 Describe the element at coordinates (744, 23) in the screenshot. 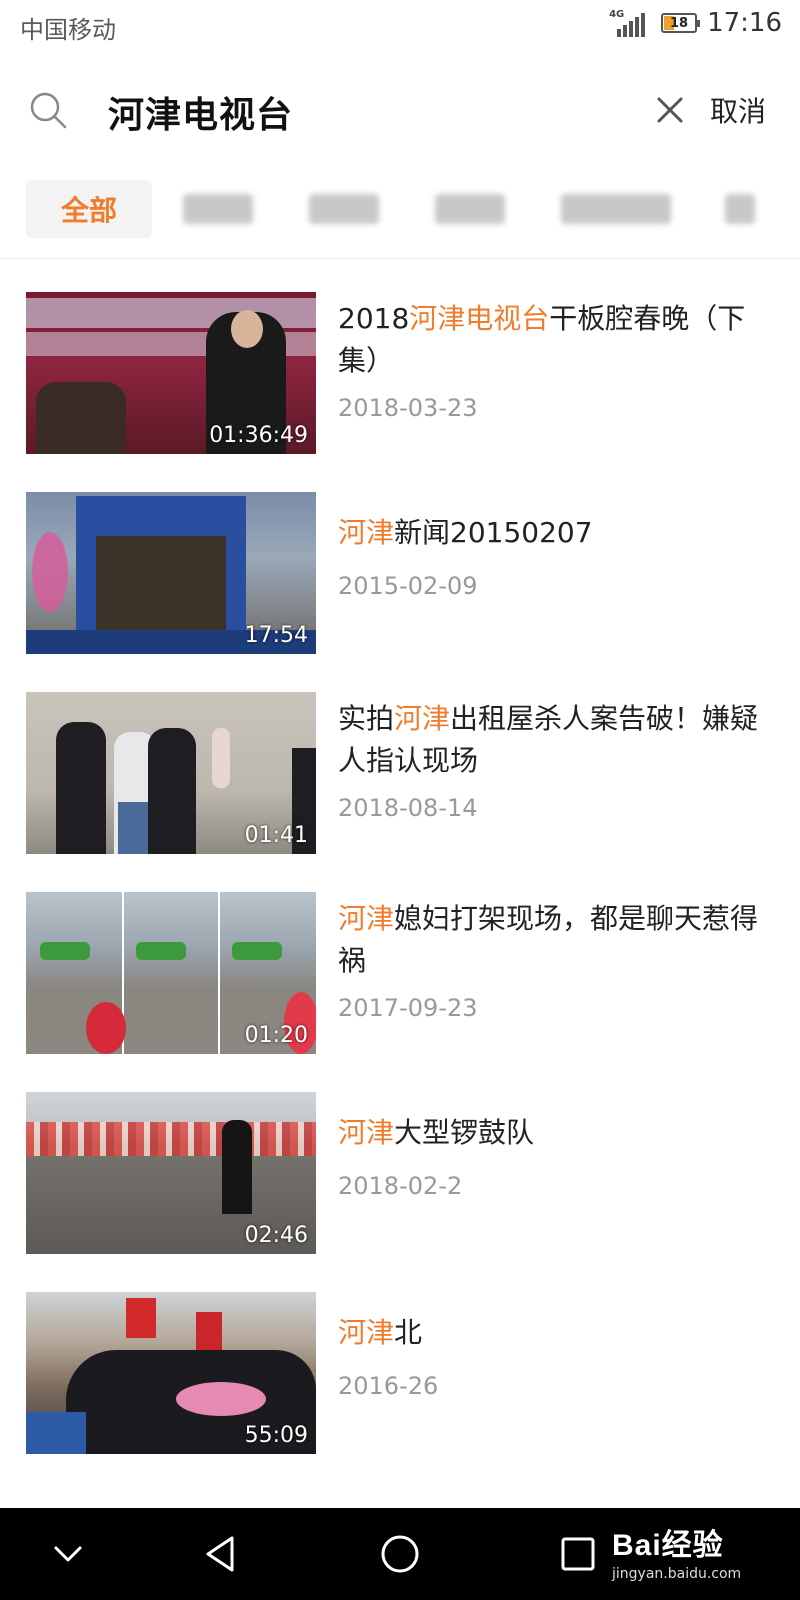

I see `status-time: 17:16` at that location.